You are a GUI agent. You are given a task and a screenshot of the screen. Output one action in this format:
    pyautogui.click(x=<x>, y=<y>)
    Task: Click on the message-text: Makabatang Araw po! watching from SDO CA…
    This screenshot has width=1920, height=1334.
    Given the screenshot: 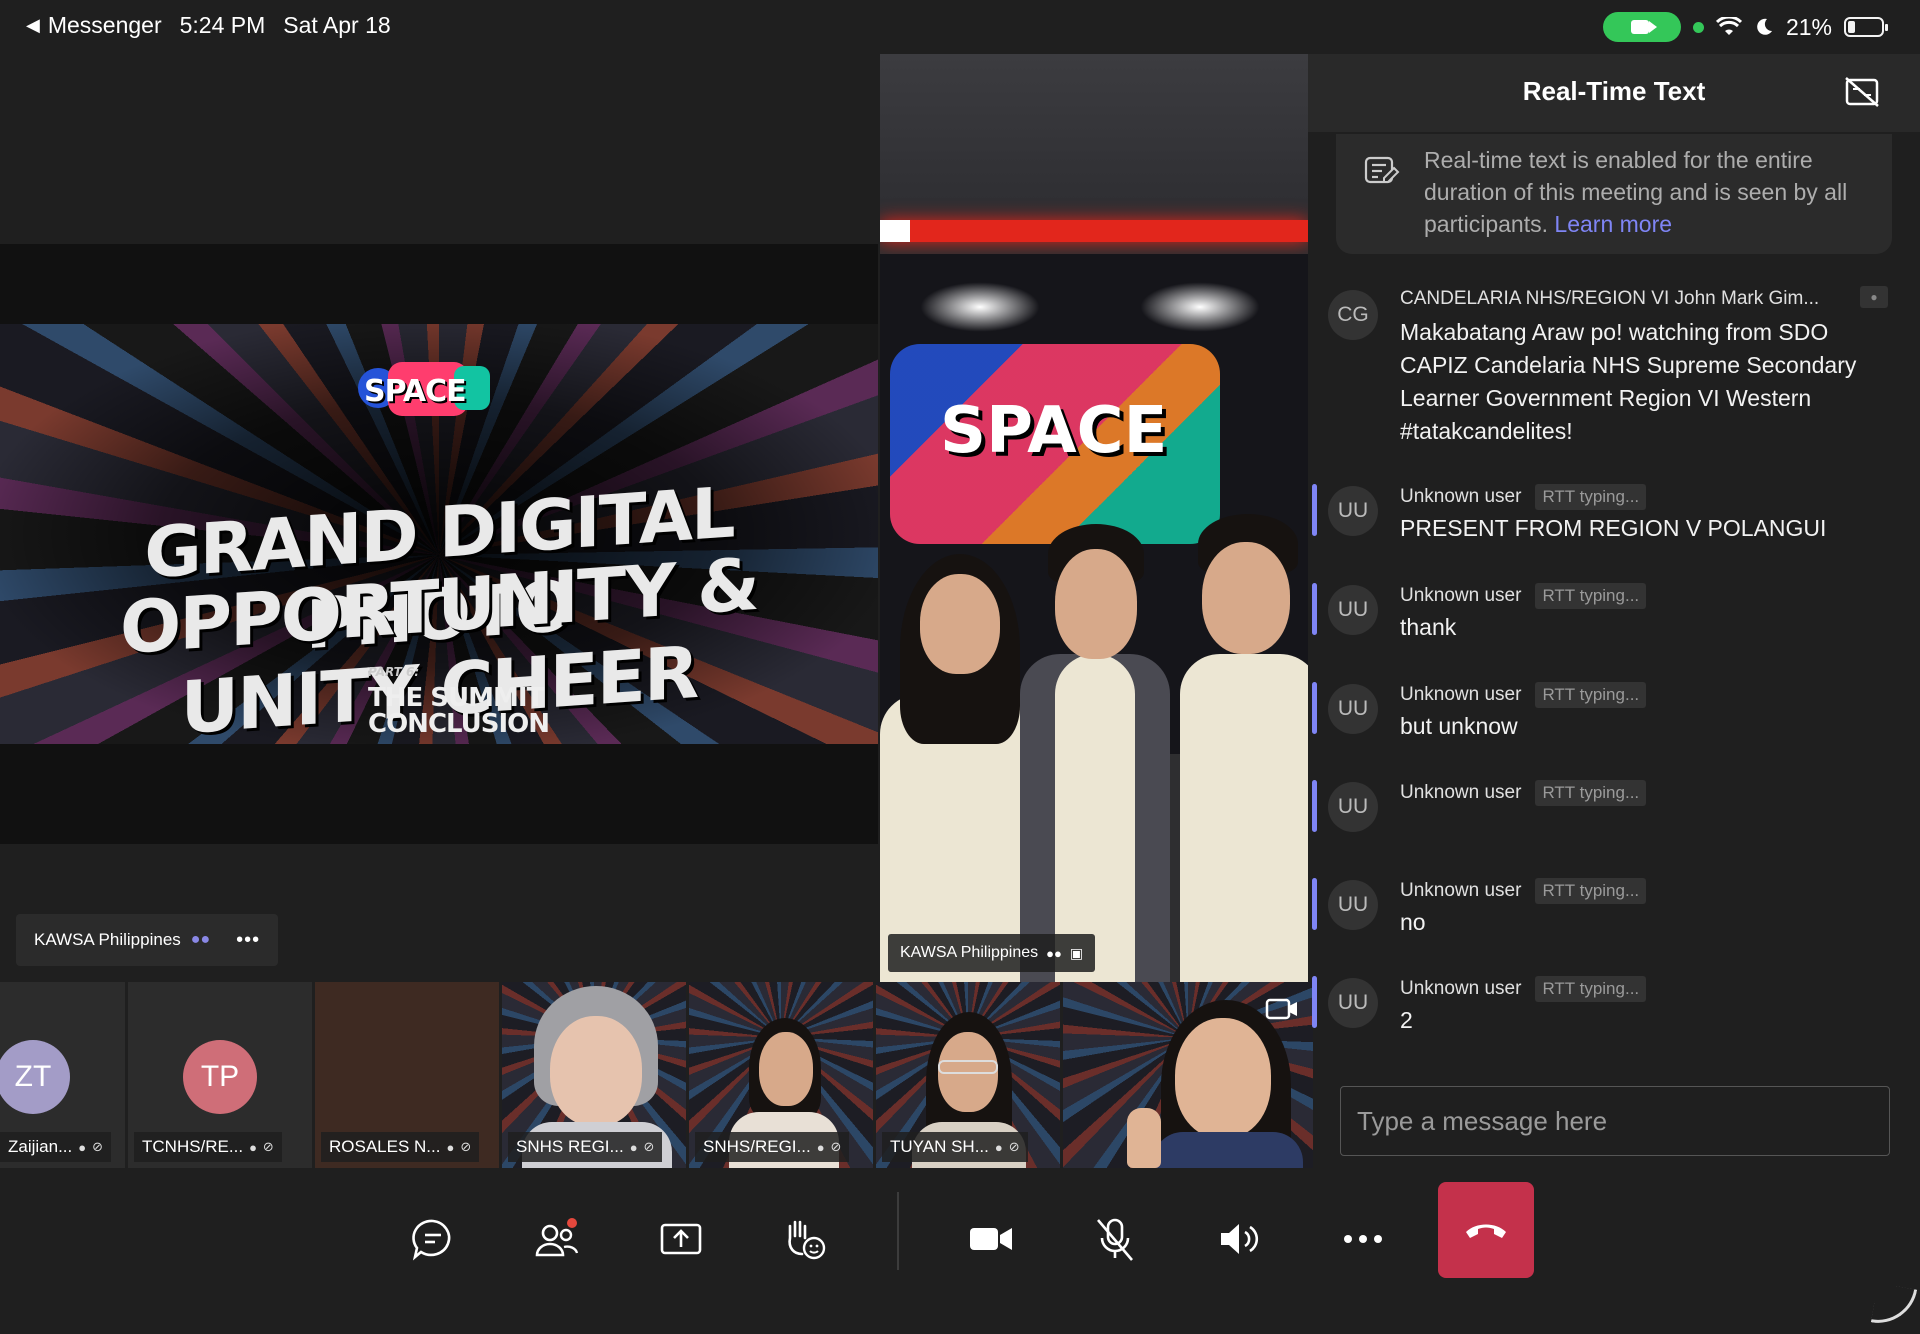 What is the action you would take?
    pyautogui.click(x=1628, y=381)
    